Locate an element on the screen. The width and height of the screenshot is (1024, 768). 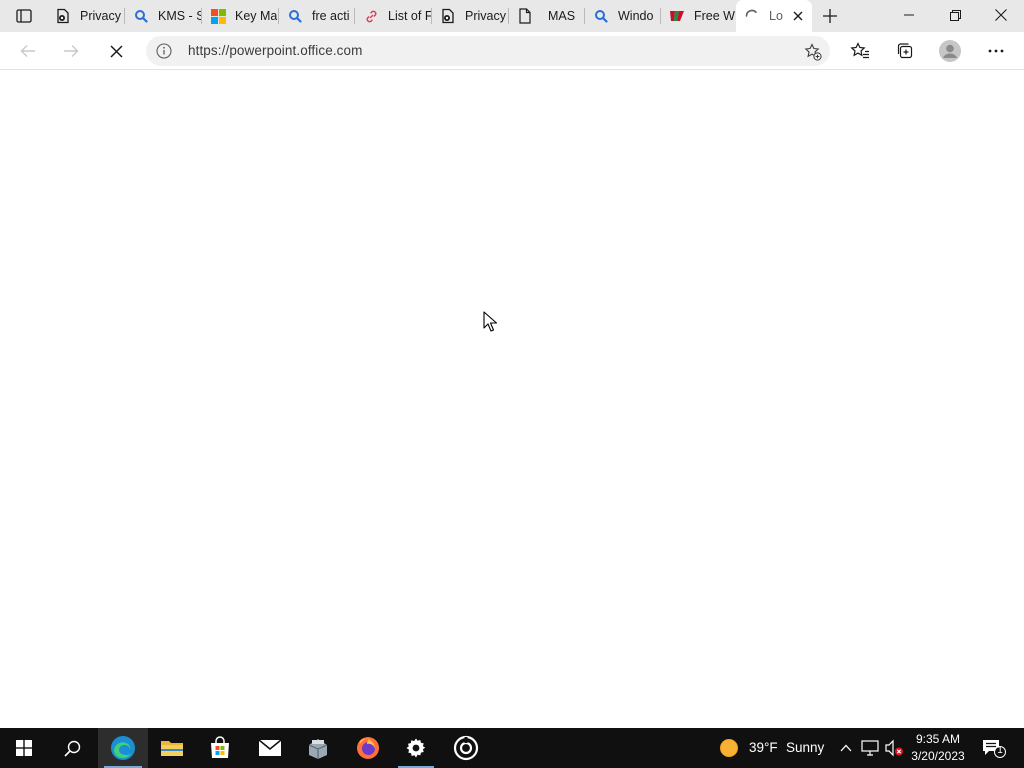
tab-title: KMS - S is located at coordinates (179, 16).